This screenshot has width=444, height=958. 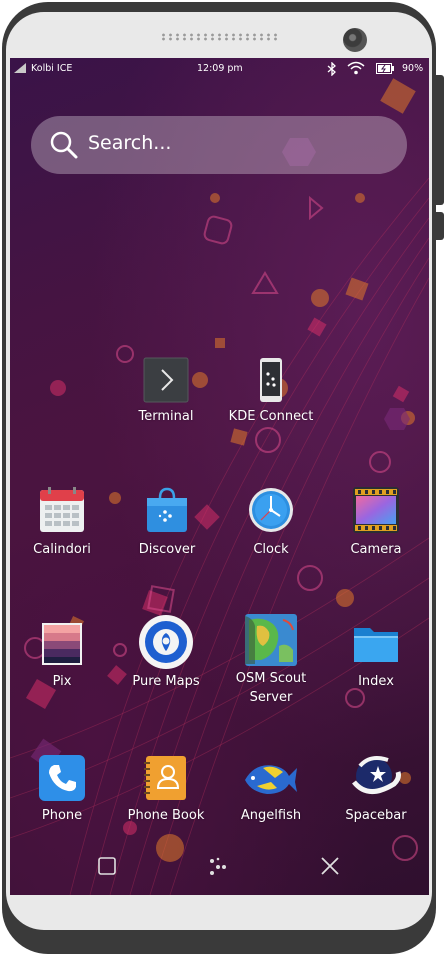 I want to click on app-label: Pix, so click(x=62, y=681).